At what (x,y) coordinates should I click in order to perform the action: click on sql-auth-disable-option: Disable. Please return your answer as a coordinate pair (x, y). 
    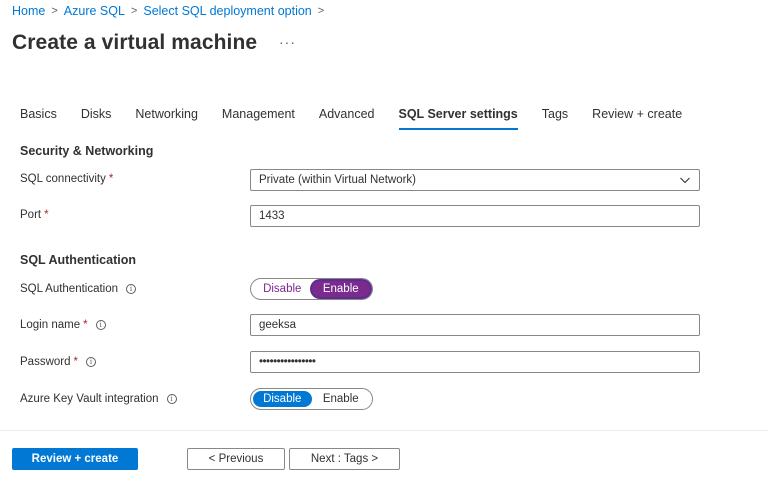
    Looking at the image, I should click on (282, 289).